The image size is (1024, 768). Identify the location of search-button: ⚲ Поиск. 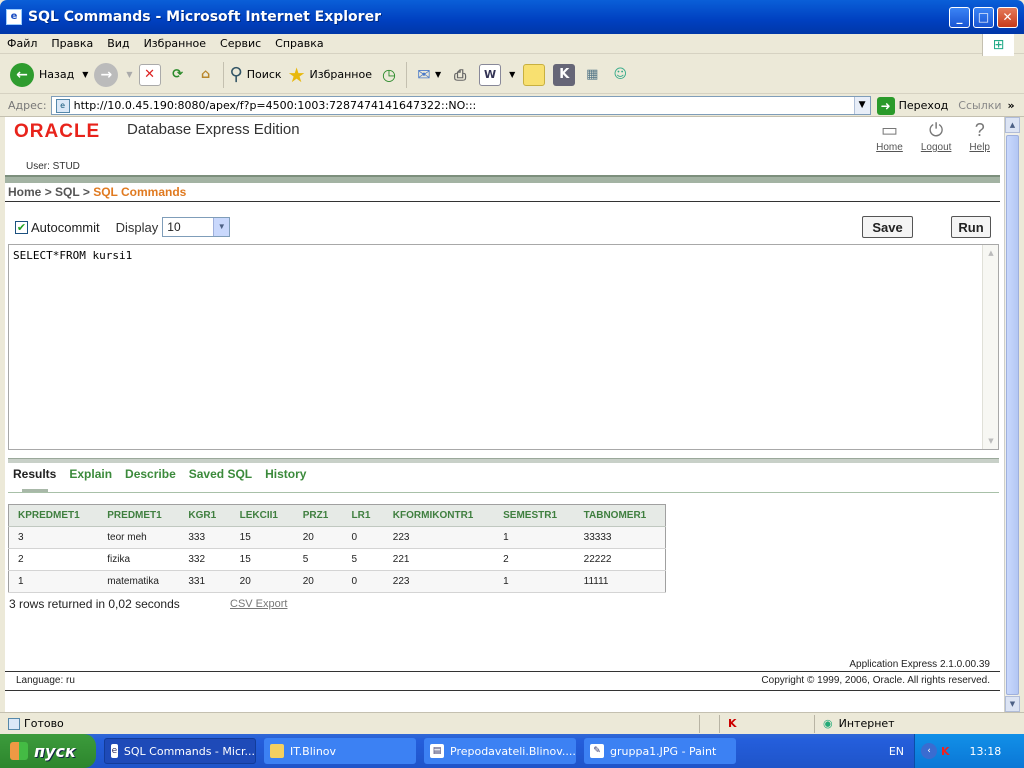
(256, 75).